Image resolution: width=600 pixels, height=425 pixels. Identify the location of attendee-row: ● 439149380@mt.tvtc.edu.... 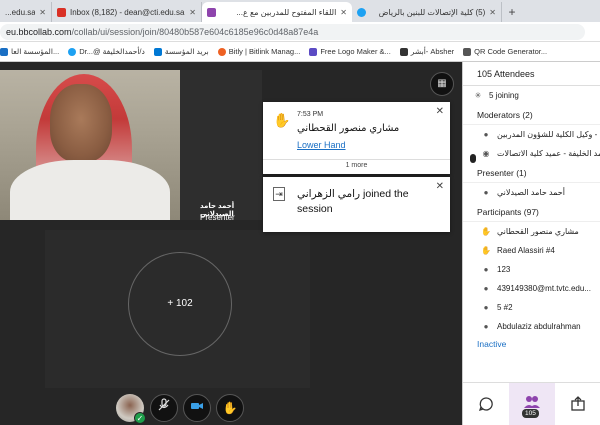
(531, 288).